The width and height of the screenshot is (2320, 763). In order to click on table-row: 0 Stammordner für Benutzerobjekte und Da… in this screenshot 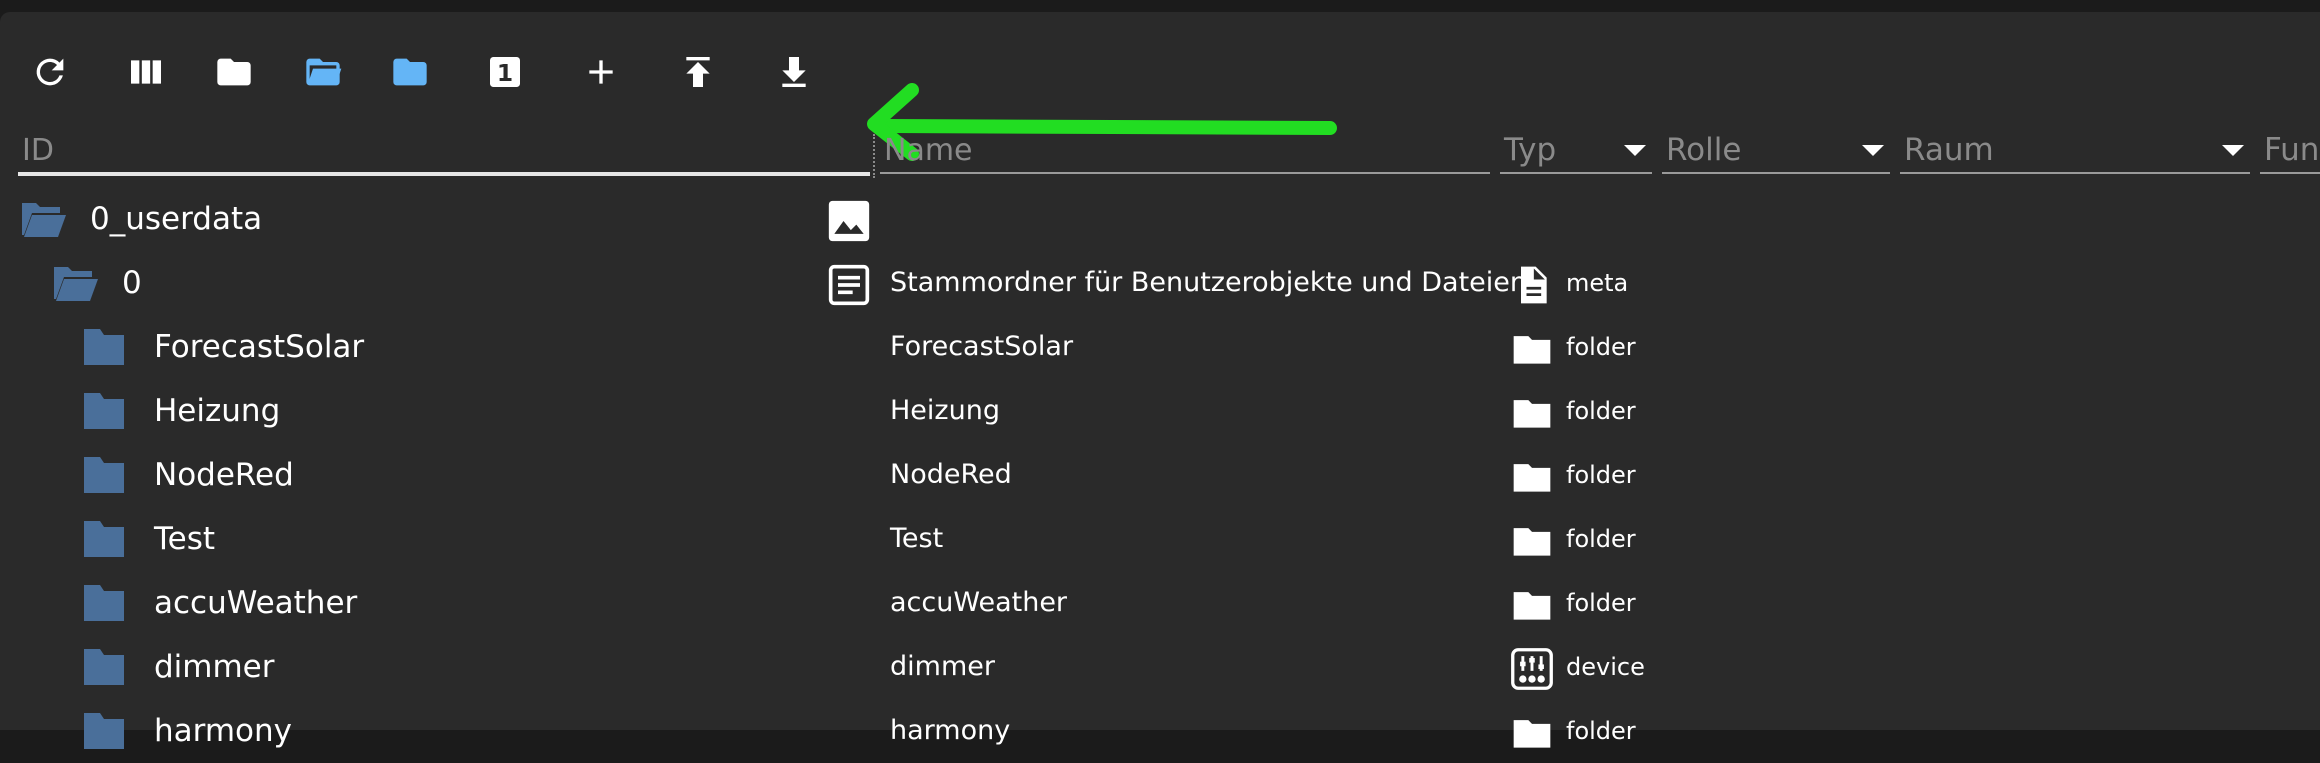, I will do `click(1160, 283)`.